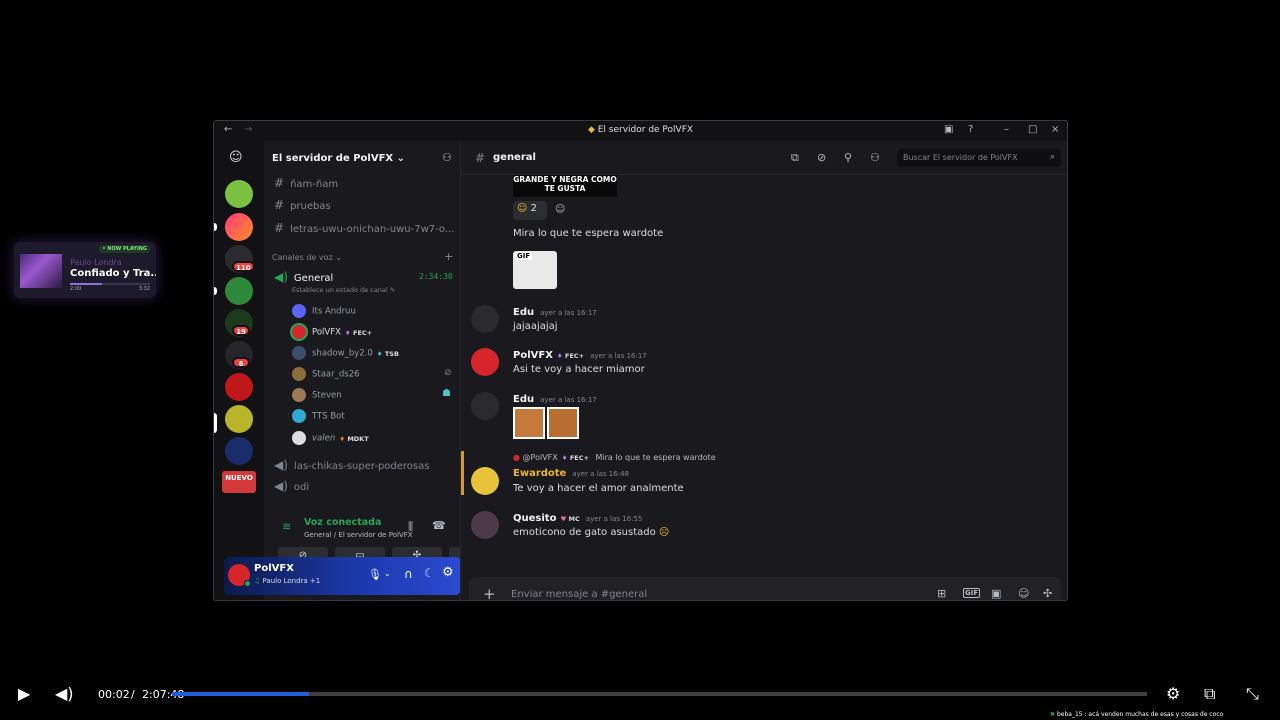 Image resolution: width=1280 pixels, height=720 pixels. Describe the element at coordinates (821, 157) in the screenshot. I see `notifications-off-icon: ⊘` at that location.